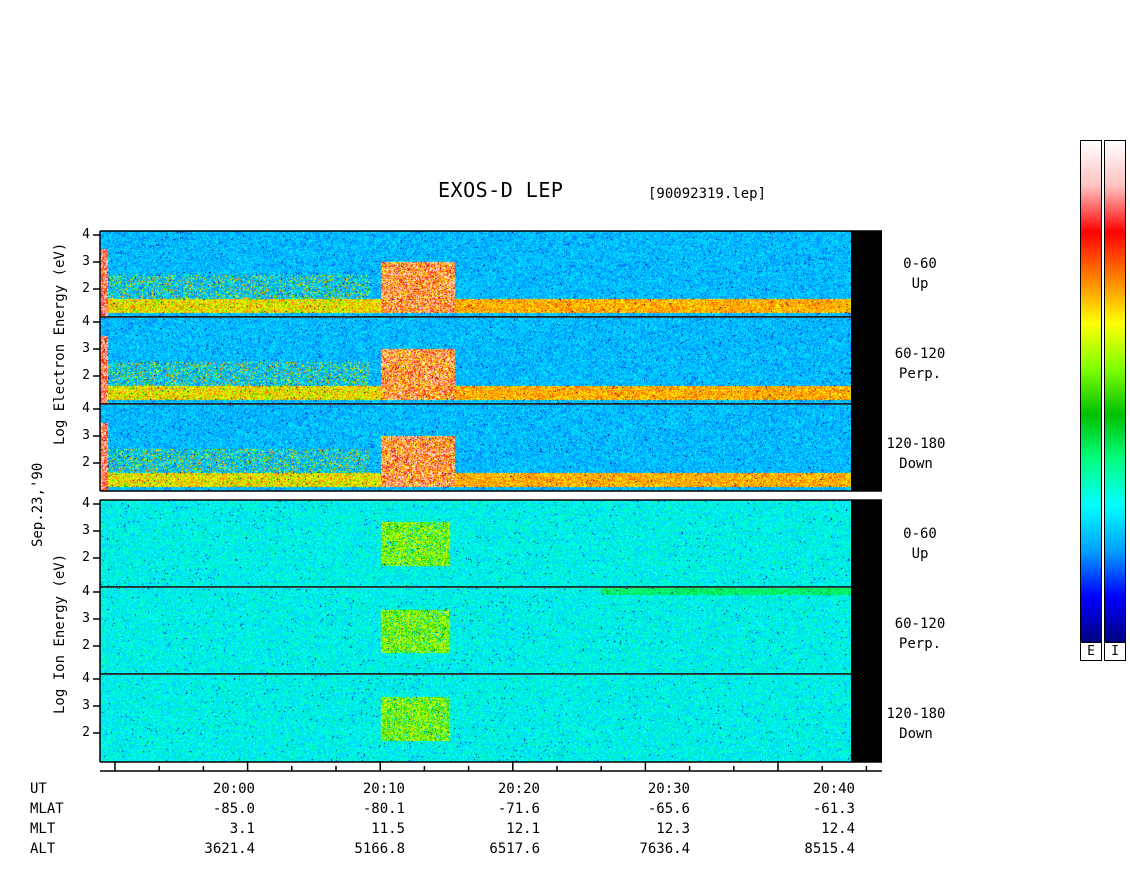 This screenshot has width=1130, height=875. What do you see at coordinates (1115, 651) in the screenshot?
I see `ion-colorbar-label: I` at bounding box center [1115, 651].